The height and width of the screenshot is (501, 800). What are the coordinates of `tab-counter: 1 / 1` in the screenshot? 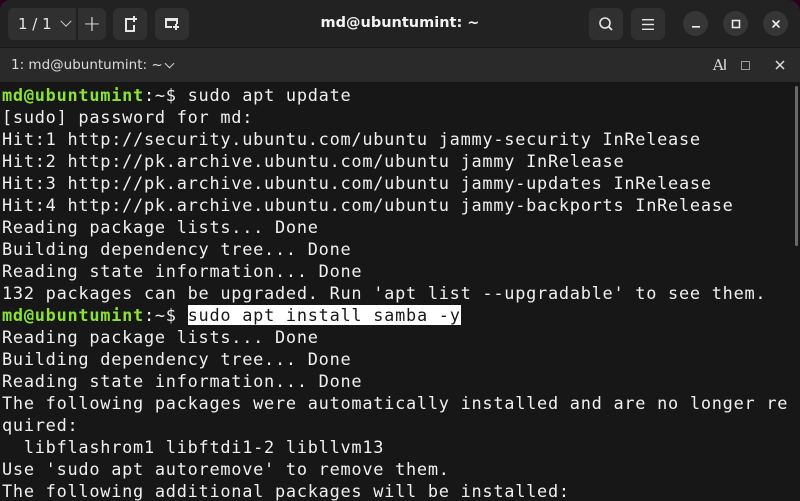 It's located at (35, 24).